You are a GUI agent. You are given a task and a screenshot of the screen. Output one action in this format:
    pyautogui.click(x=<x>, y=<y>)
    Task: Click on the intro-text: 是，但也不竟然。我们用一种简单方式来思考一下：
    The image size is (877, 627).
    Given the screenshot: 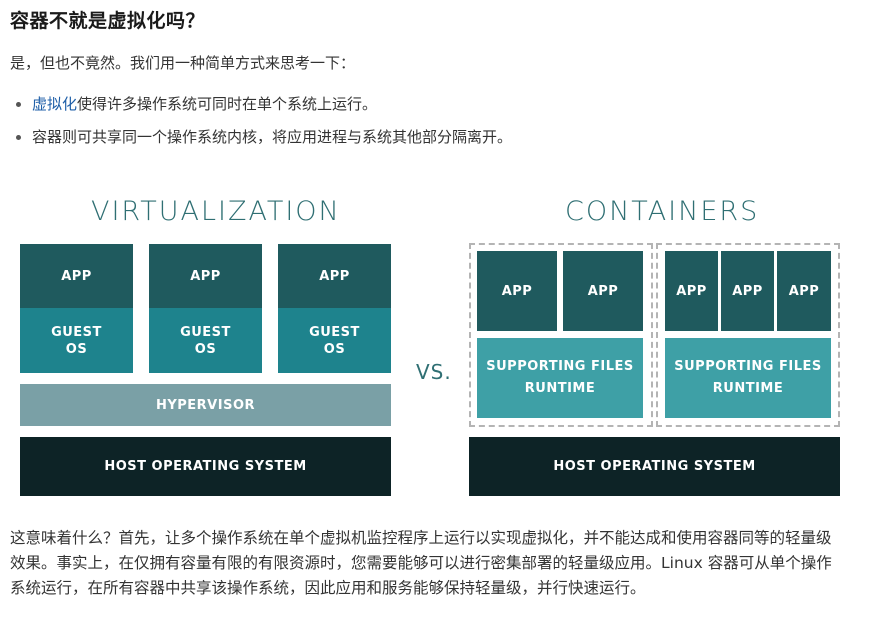 What is the action you would take?
    pyautogui.click(x=183, y=63)
    